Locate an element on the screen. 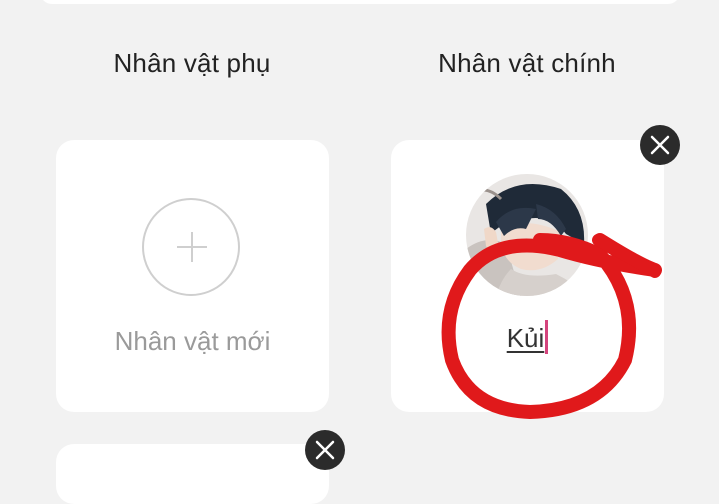  character-avatar is located at coordinates (527, 235).